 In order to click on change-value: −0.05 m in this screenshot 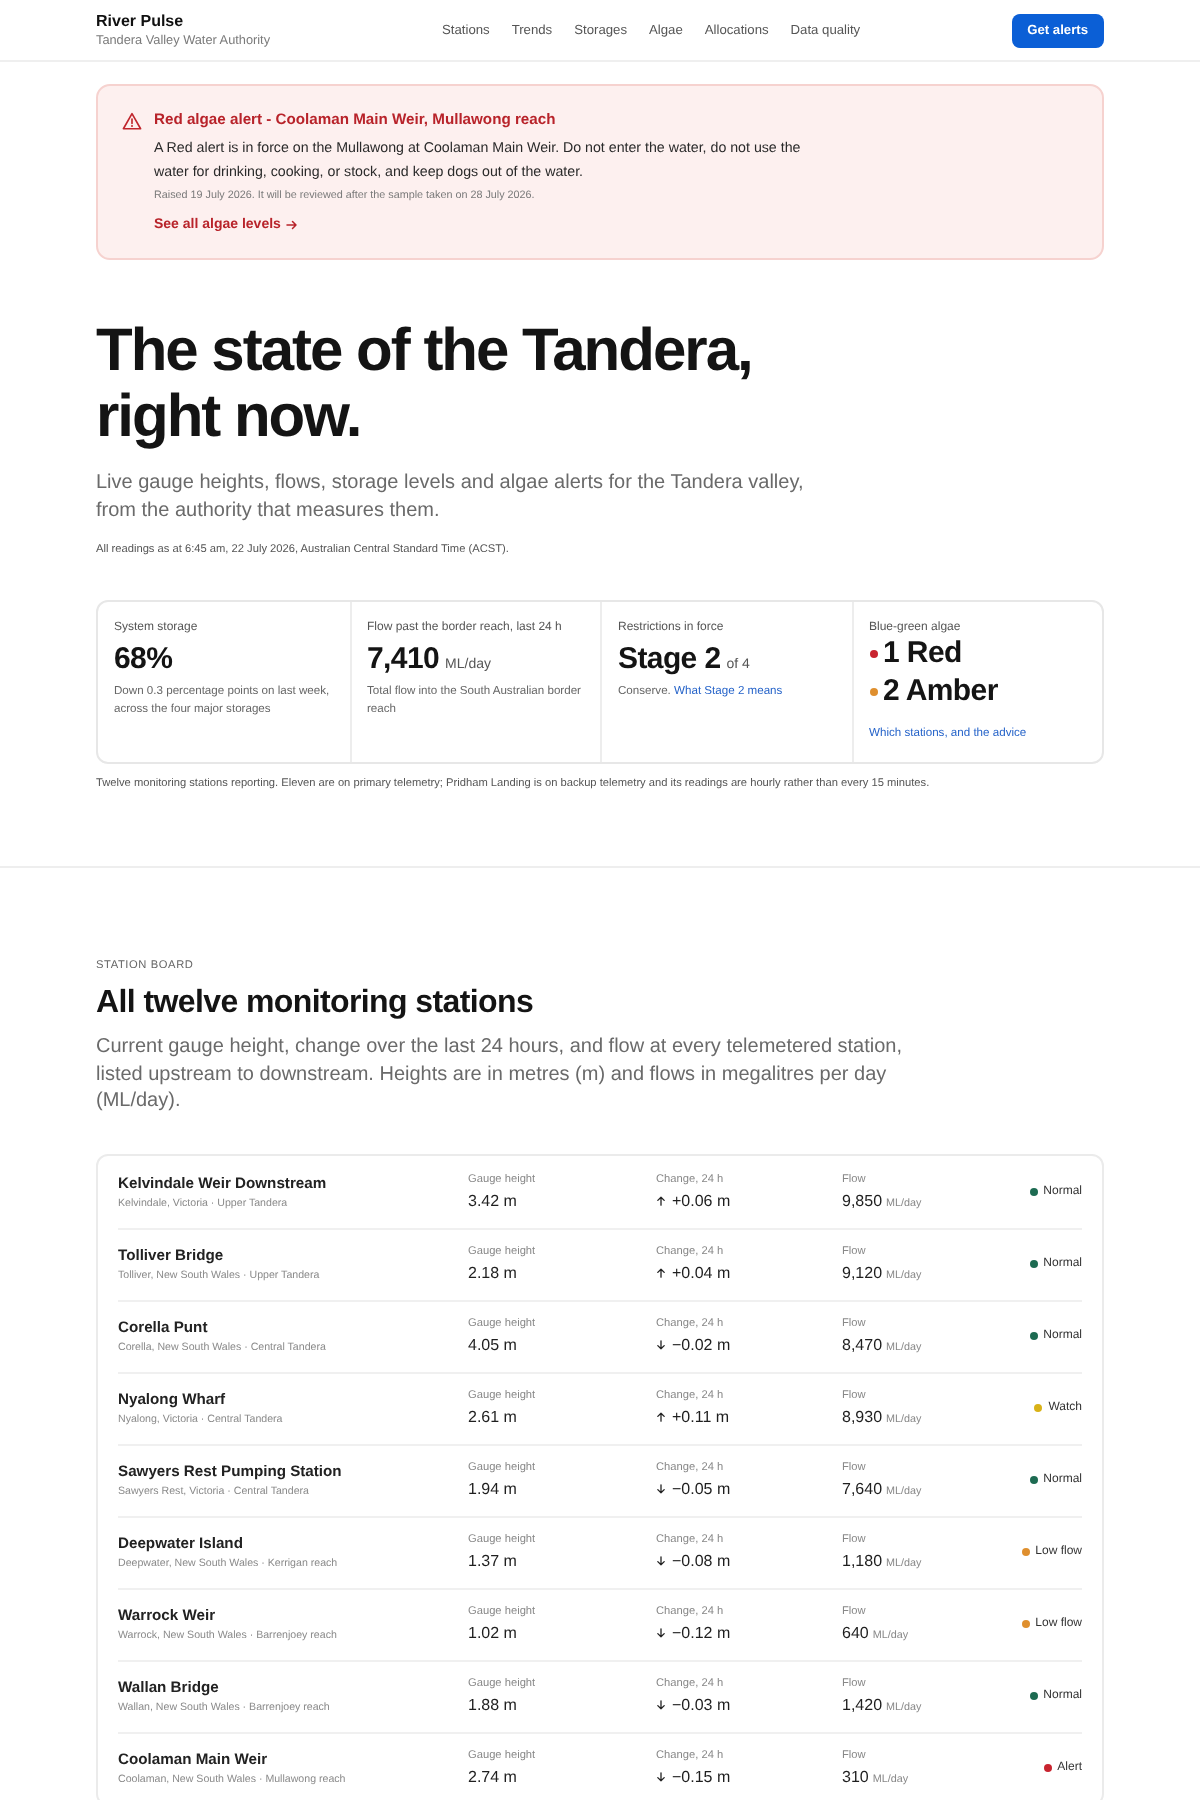, I will do `click(701, 1489)`.